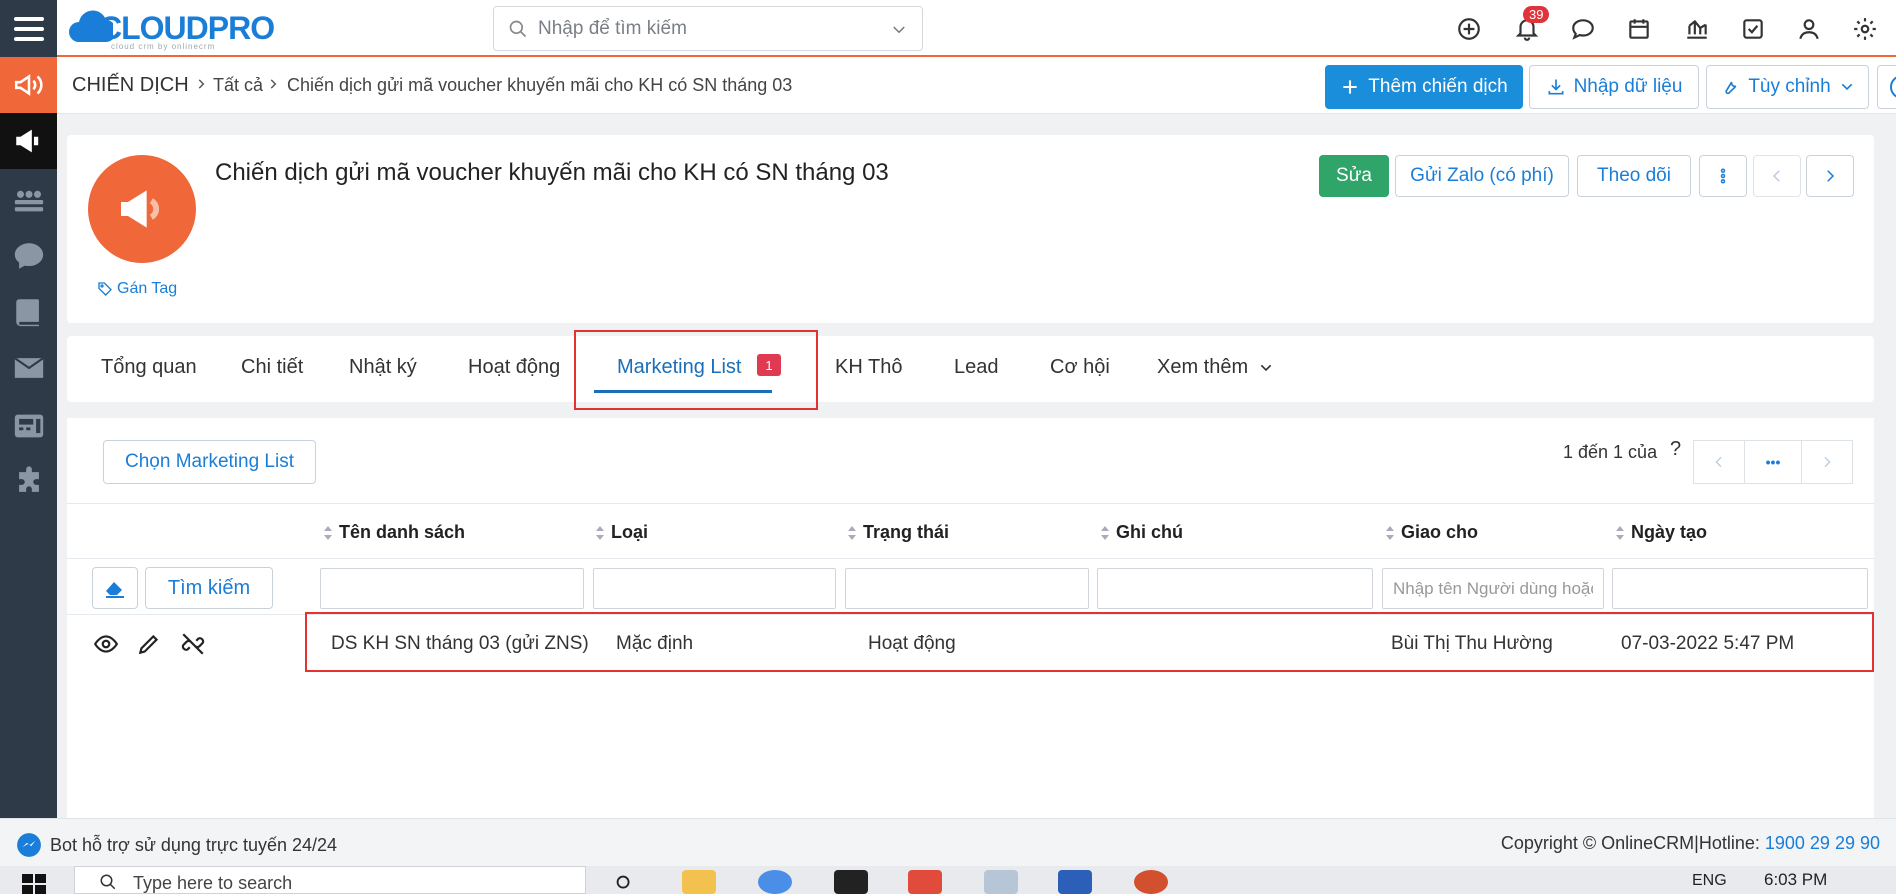  I want to click on pager-prev-button, so click(1719, 462).